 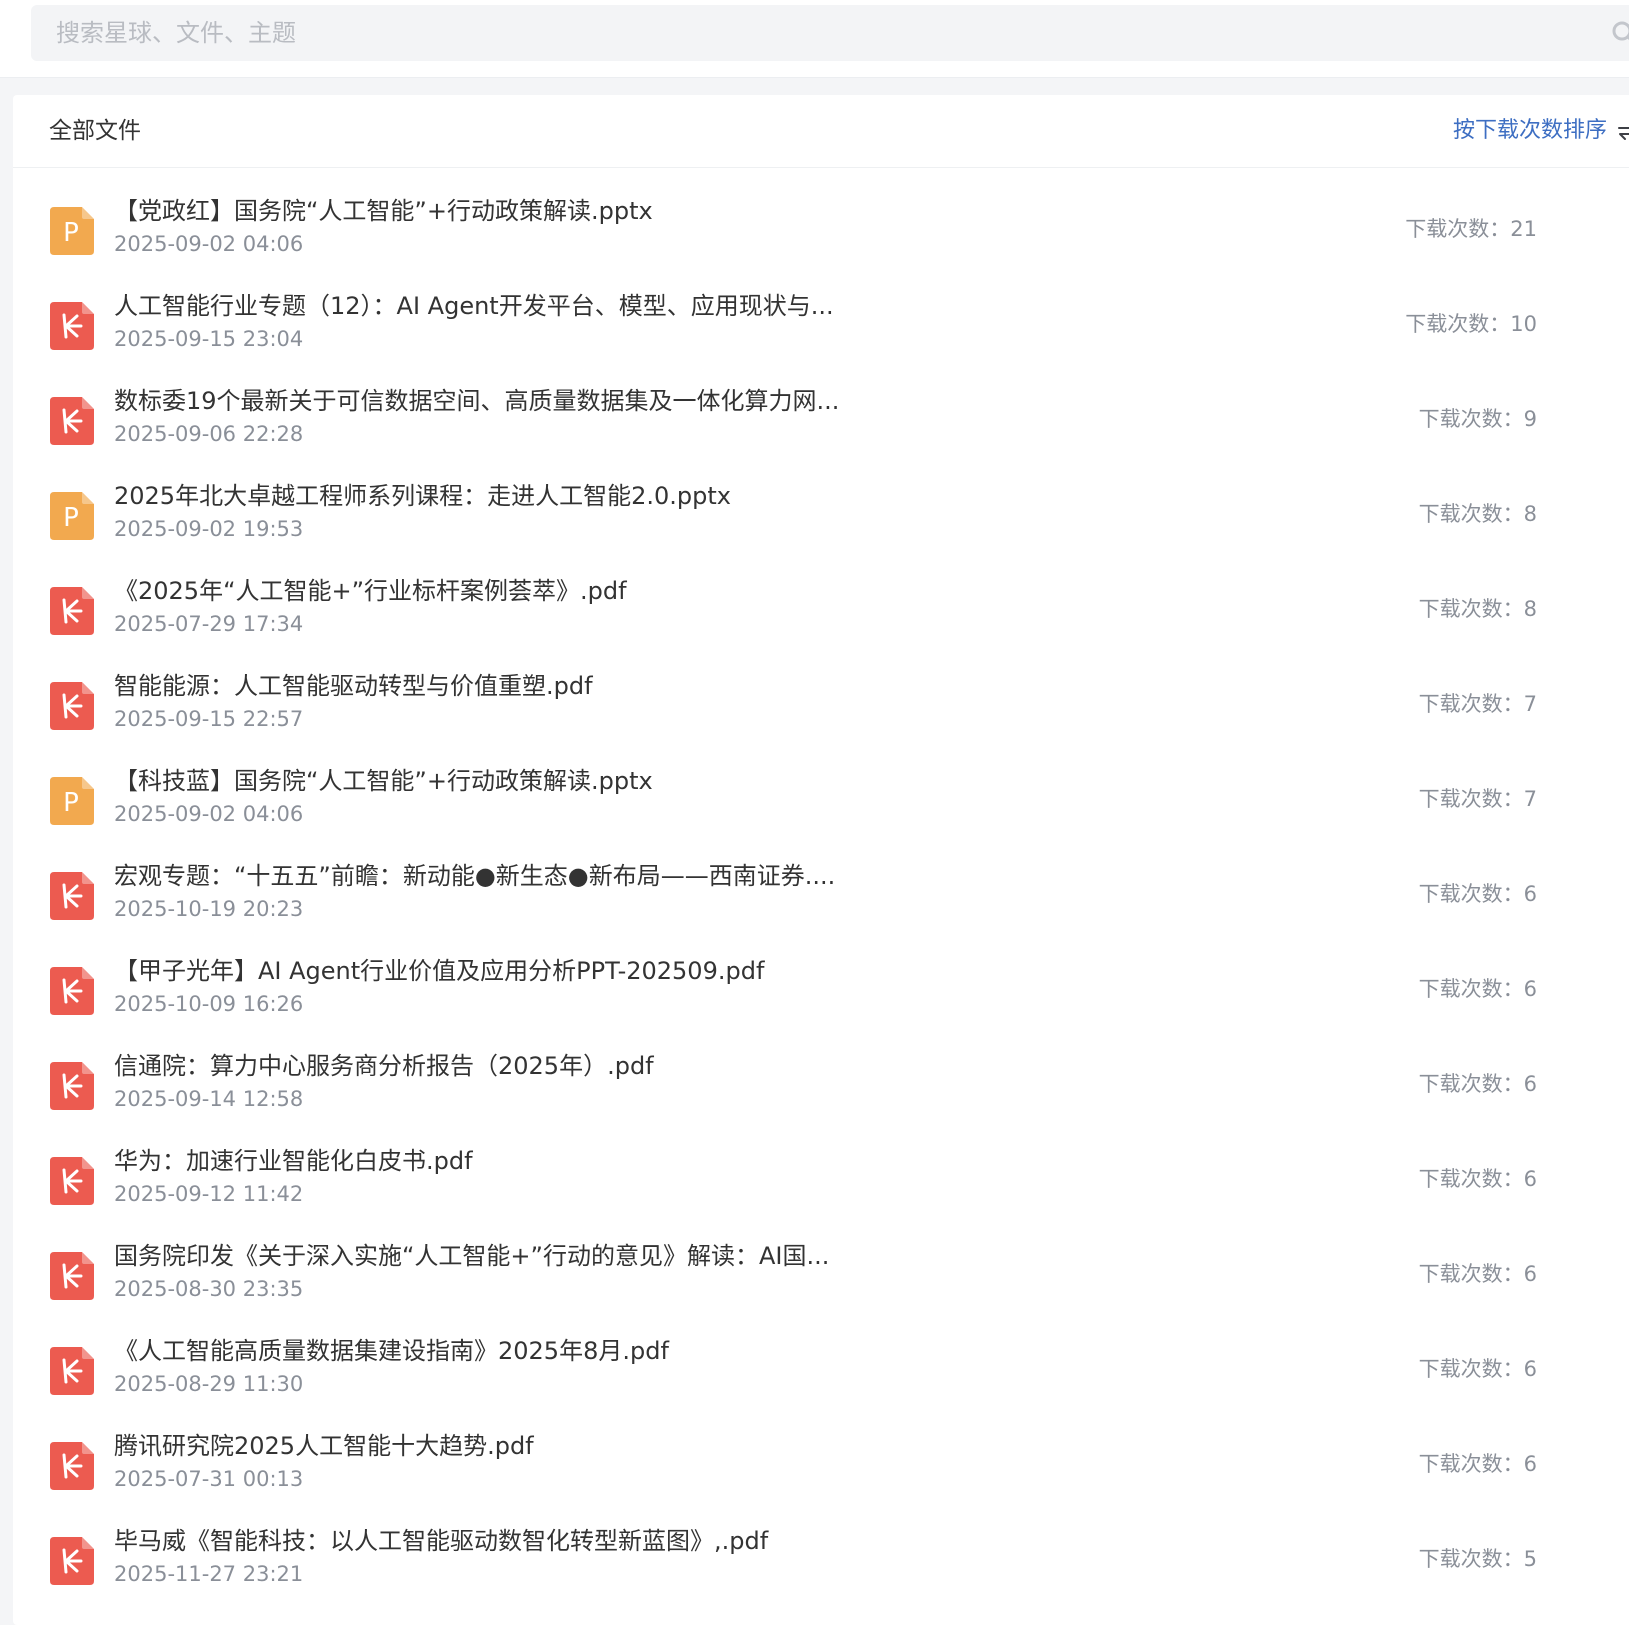 What do you see at coordinates (209, 529) in the screenshot?
I see `file-date: 2025-09-02 19:53` at bounding box center [209, 529].